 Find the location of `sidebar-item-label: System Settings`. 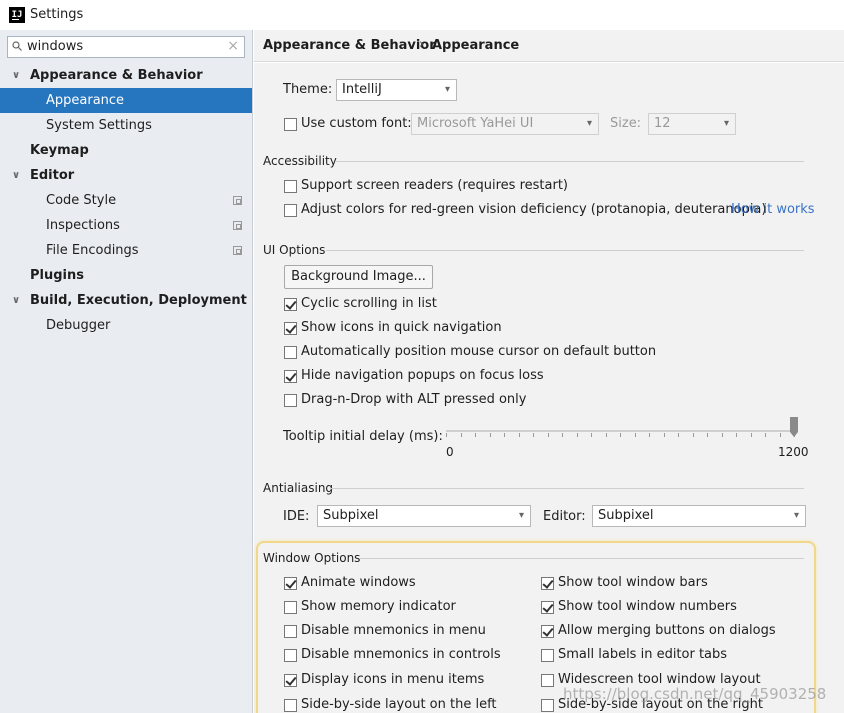

sidebar-item-label: System Settings is located at coordinates (99, 125).